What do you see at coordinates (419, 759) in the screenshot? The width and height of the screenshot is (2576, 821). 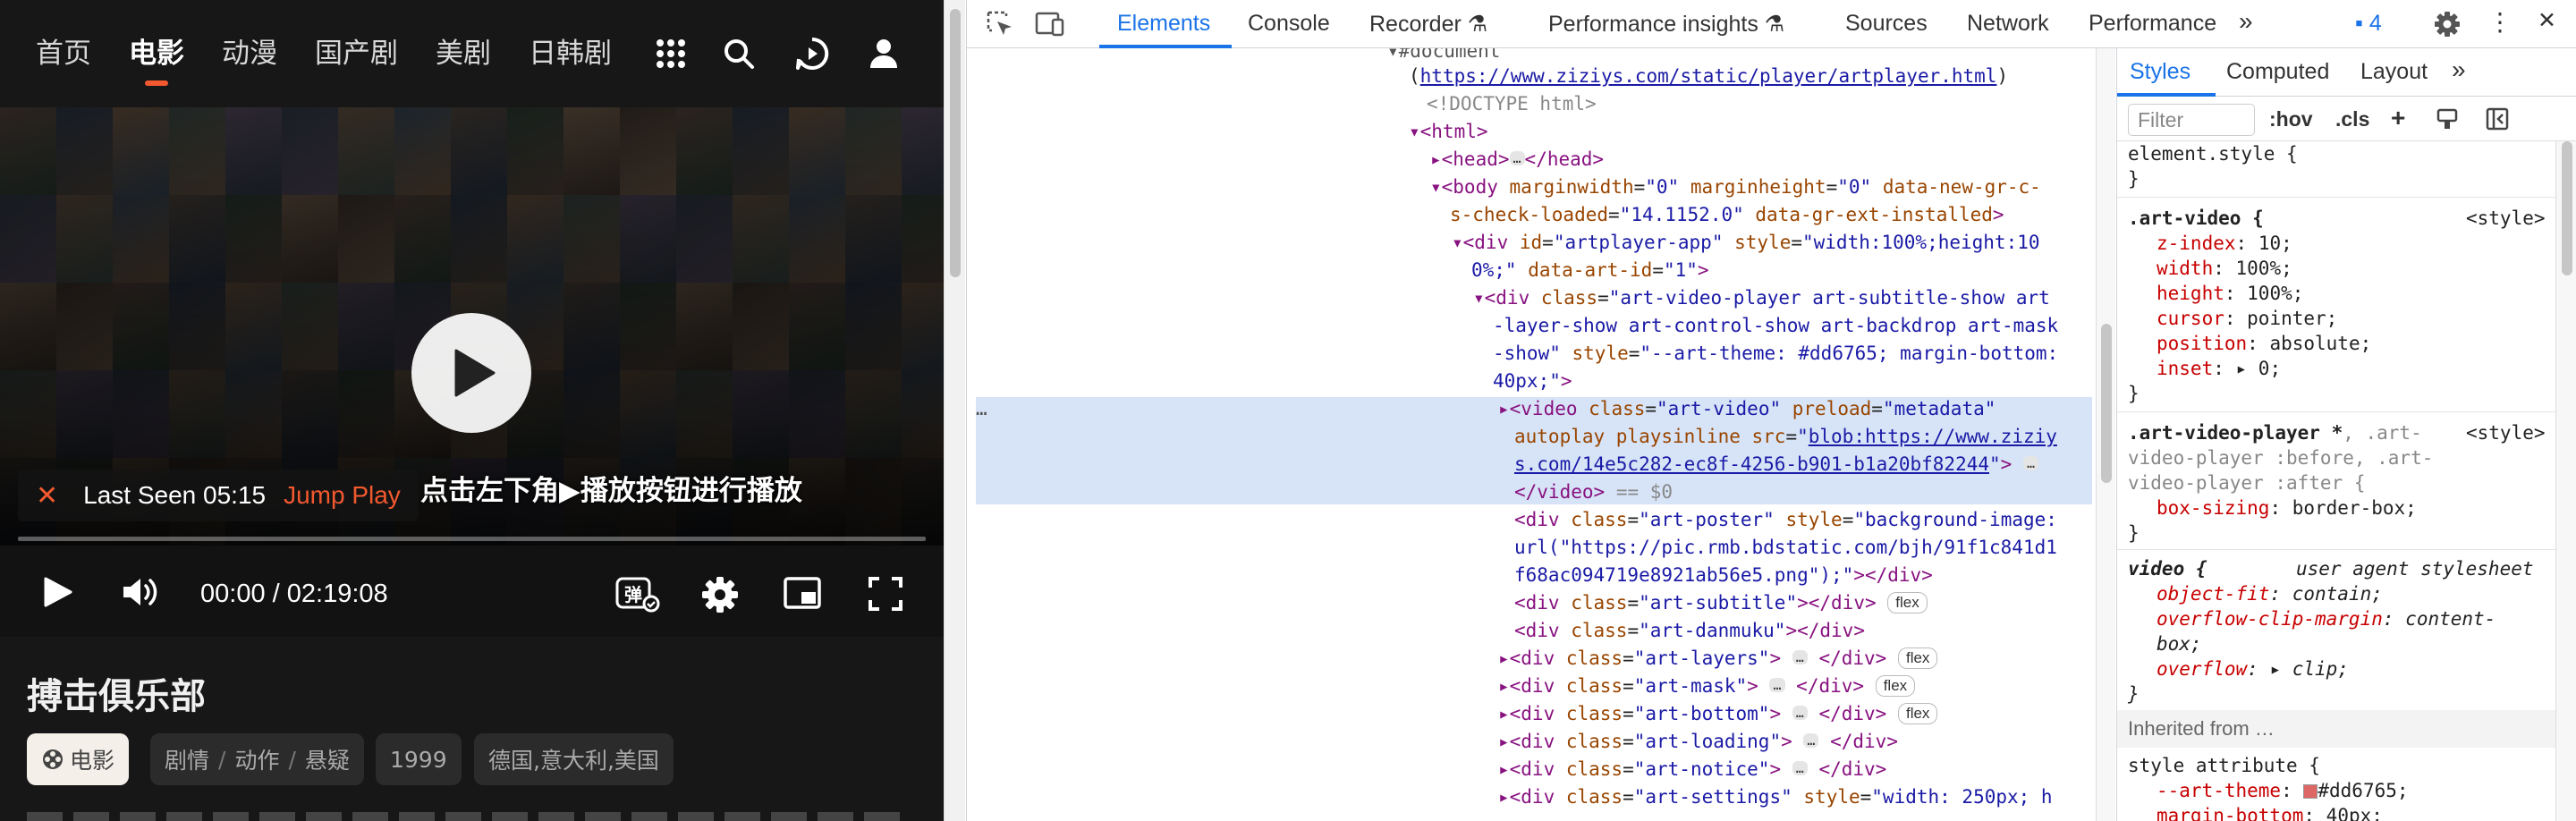 I see `year-chip: 1999` at bounding box center [419, 759].